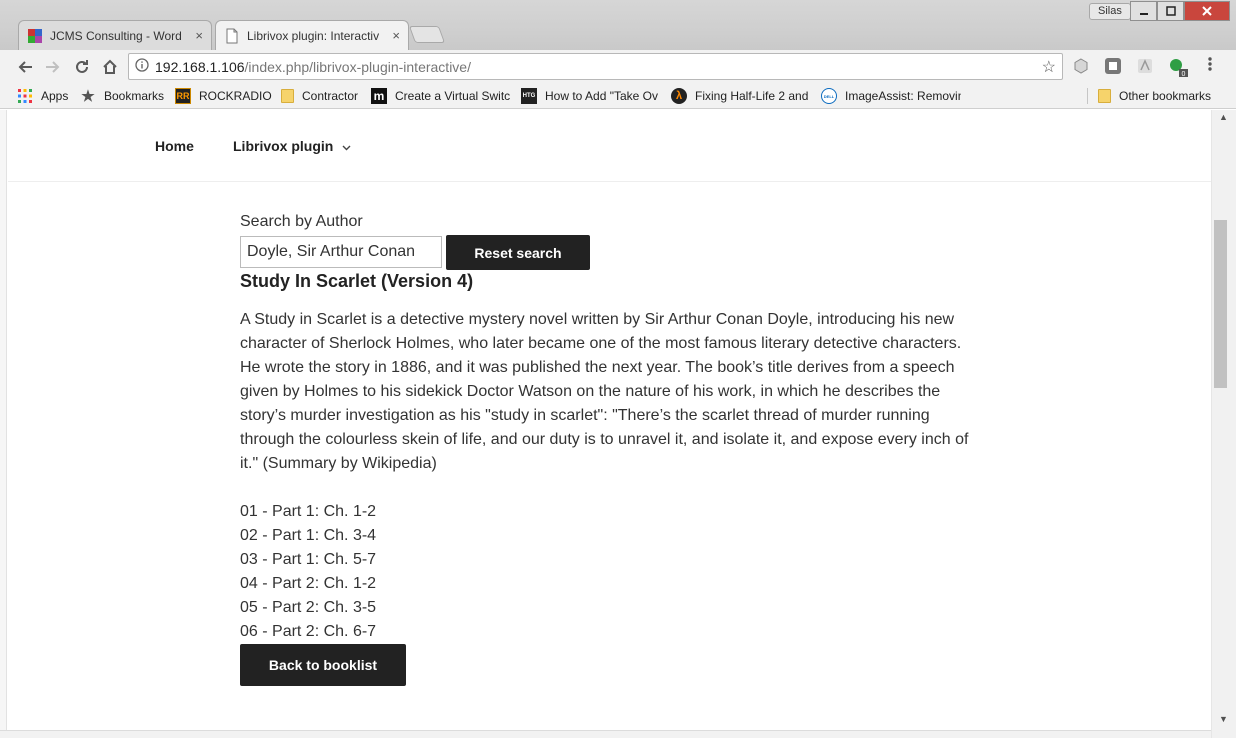 The width and height of the screenshot is (1236, 738). What do you see at coordinates (1170, 11) in the screenshot?
I see `maximize-icon` at bounding box center [1170, 11].